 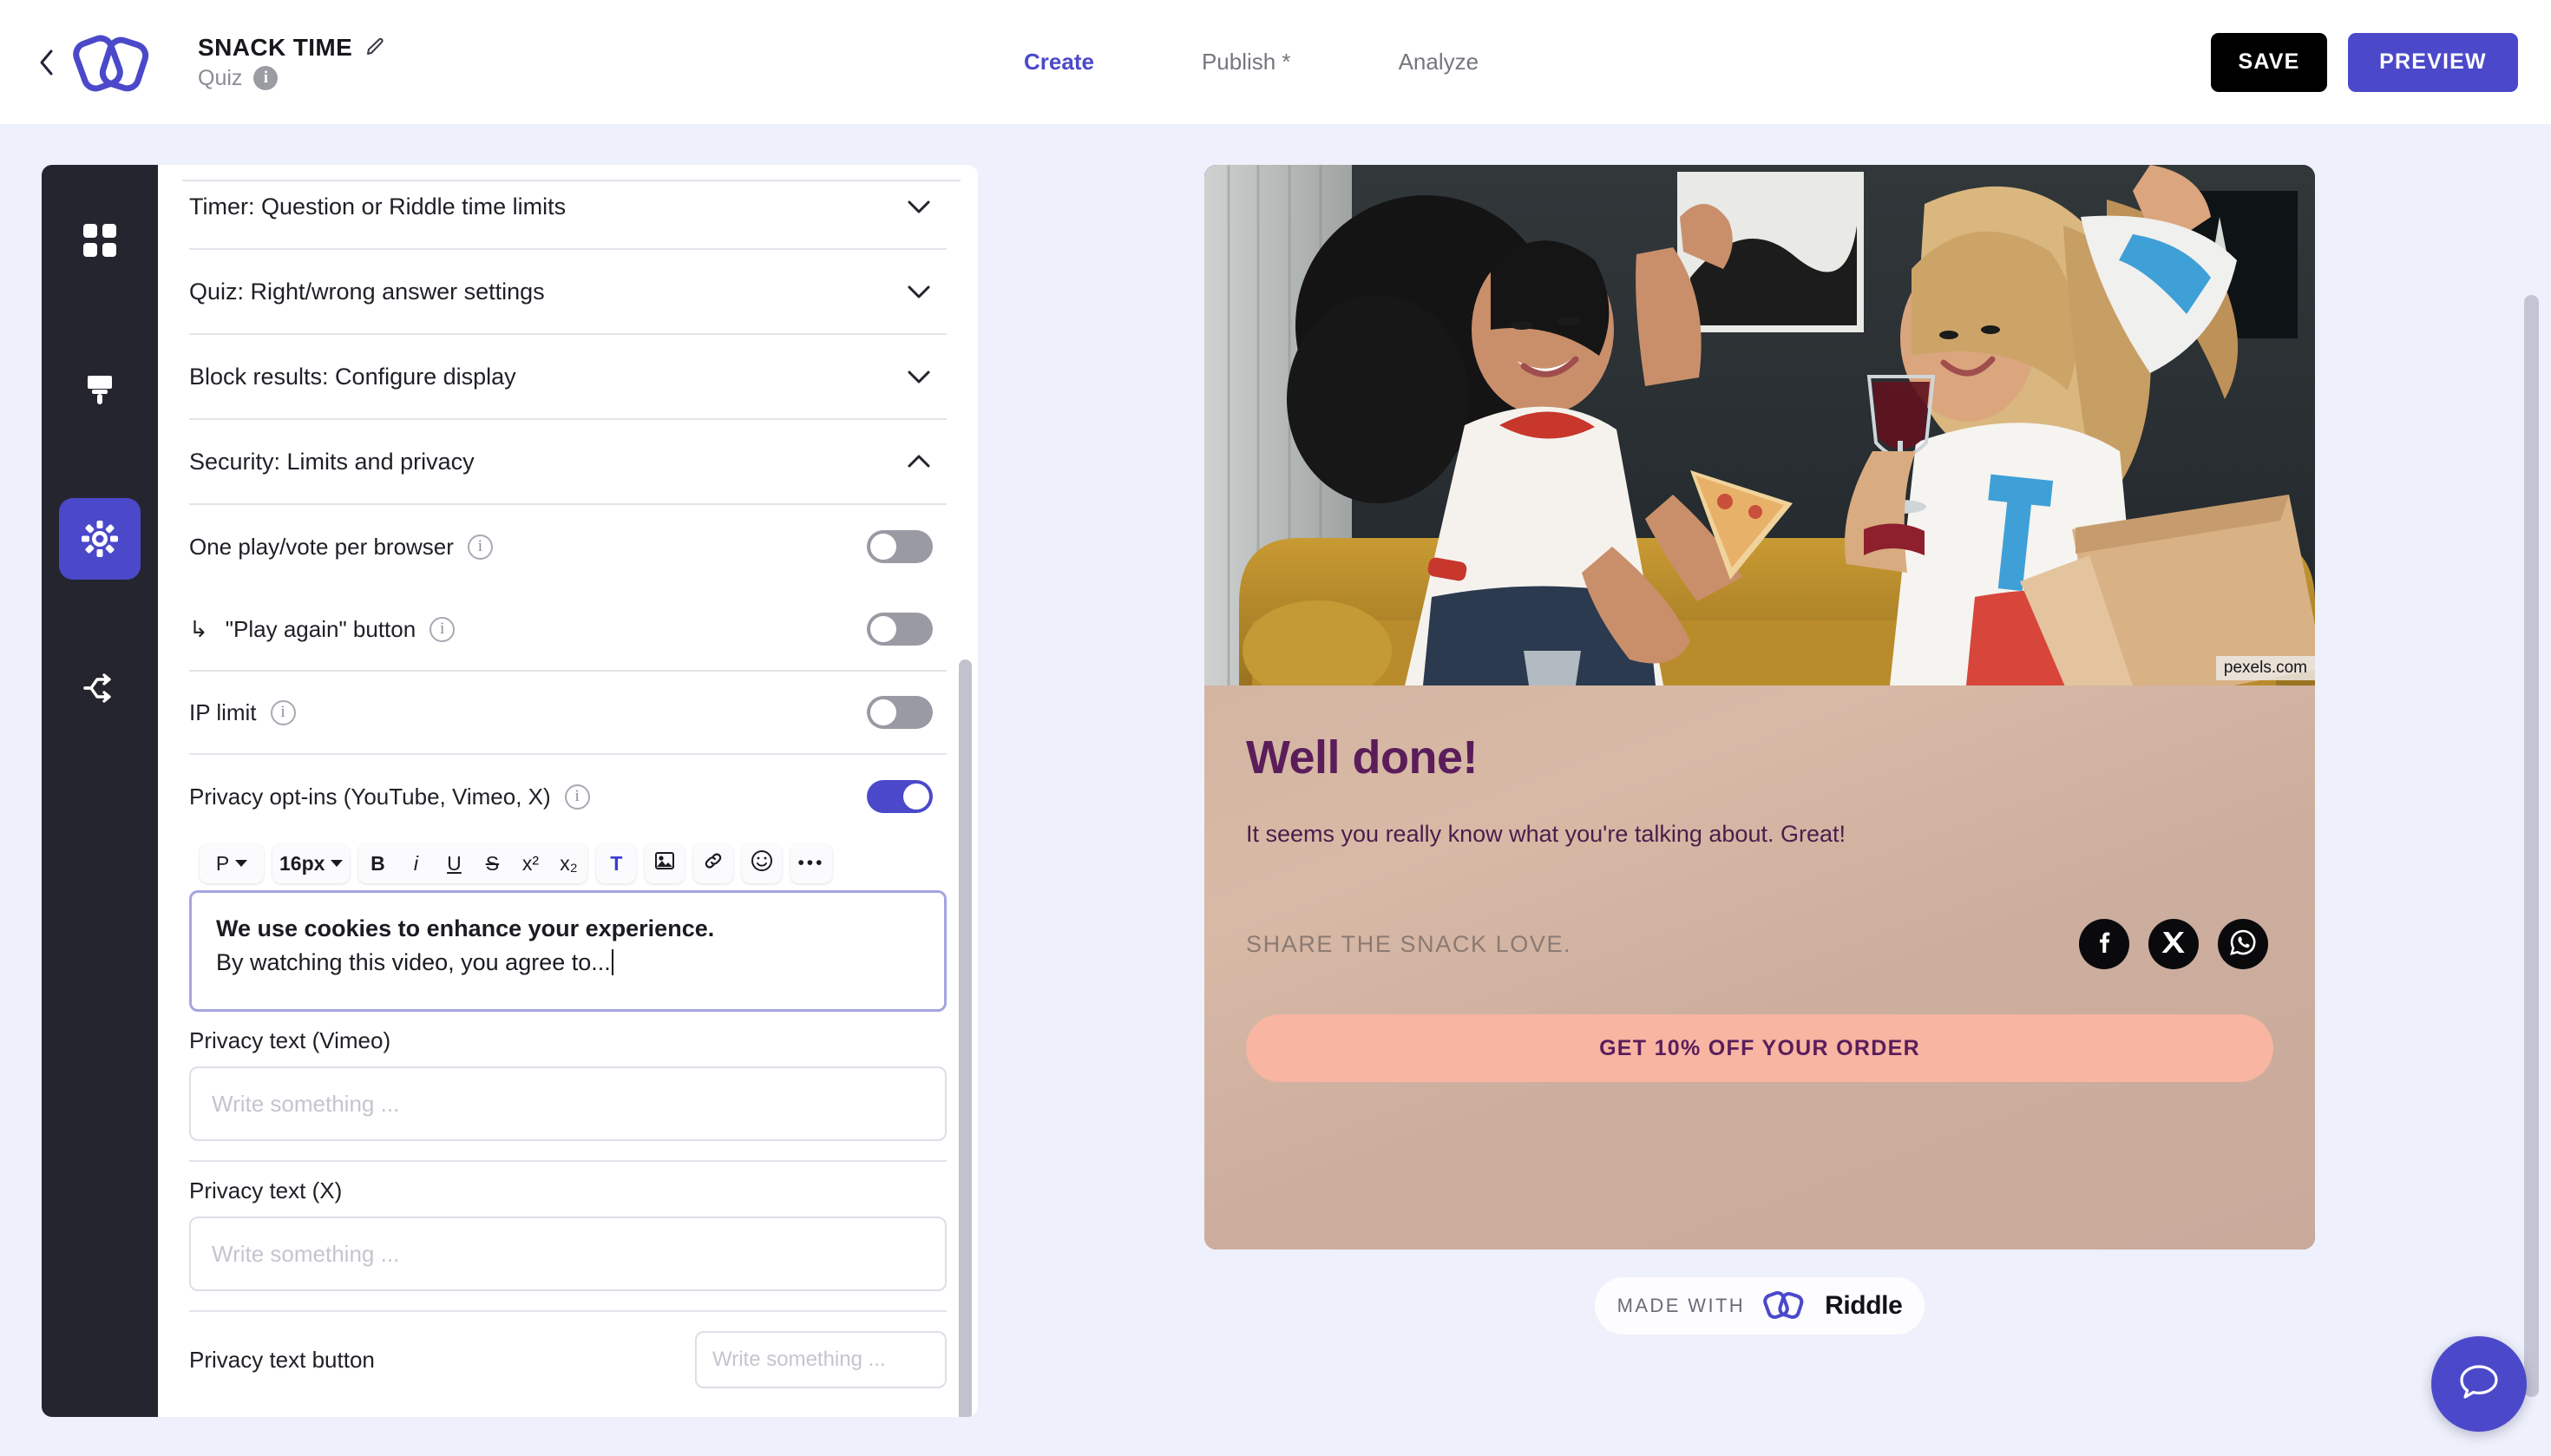 I want to click on project-title-block: SNACK TIME Quiz i, so click(x=292, y=62).